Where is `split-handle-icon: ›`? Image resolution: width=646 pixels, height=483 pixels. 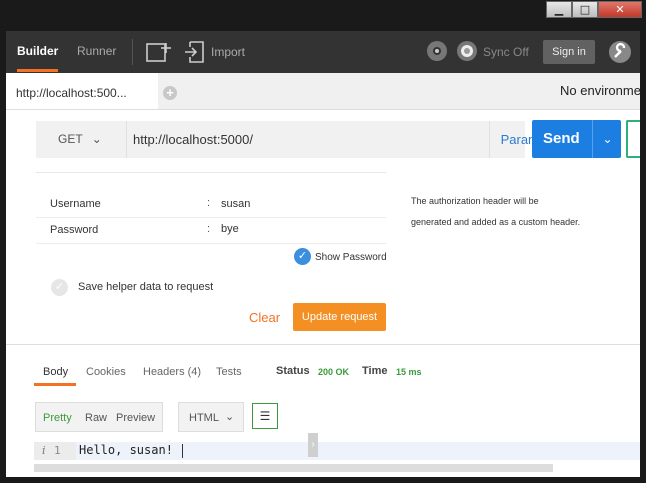 split-handle-icon: › is located at coordinates (313, 445).